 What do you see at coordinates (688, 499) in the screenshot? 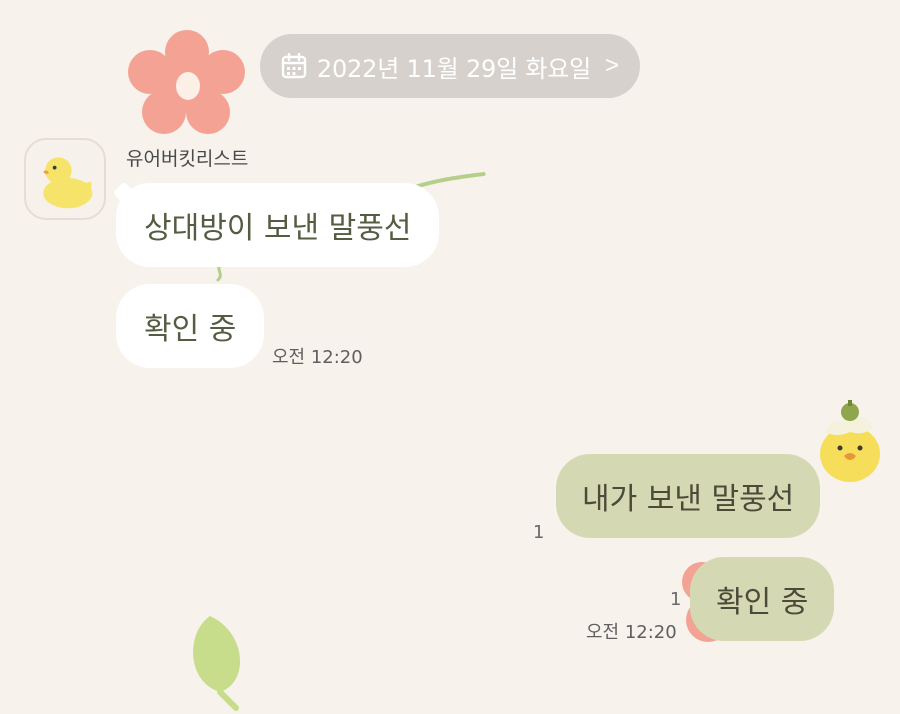
I see `message-text: 내가 보낸 말풍선` at bounding box center [688, 499].